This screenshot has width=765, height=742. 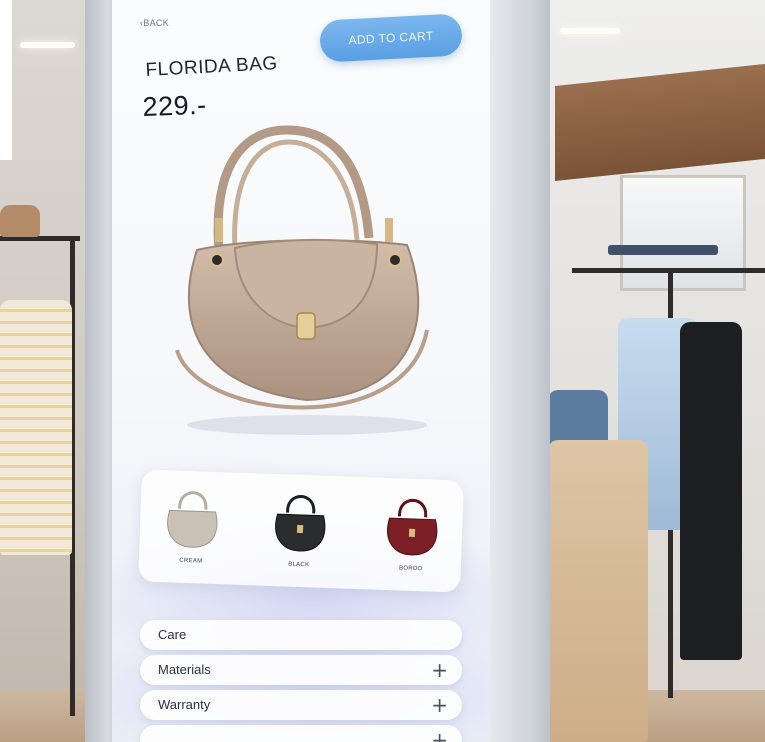 I want to click on color-variant-panel: CREAM BLACK BORDO, so click(x=301, y=531).